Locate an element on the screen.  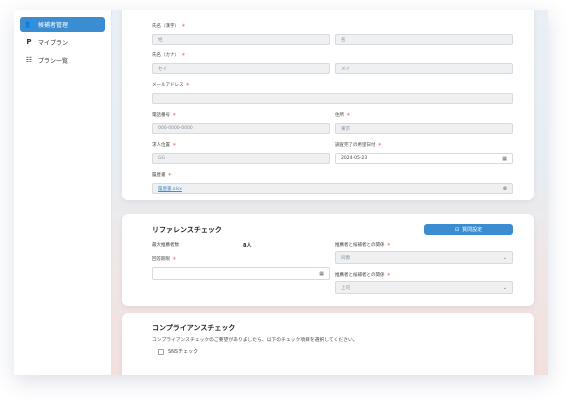
sidebar-item-label: プラン一覧 is located at coordinates (53, 61).